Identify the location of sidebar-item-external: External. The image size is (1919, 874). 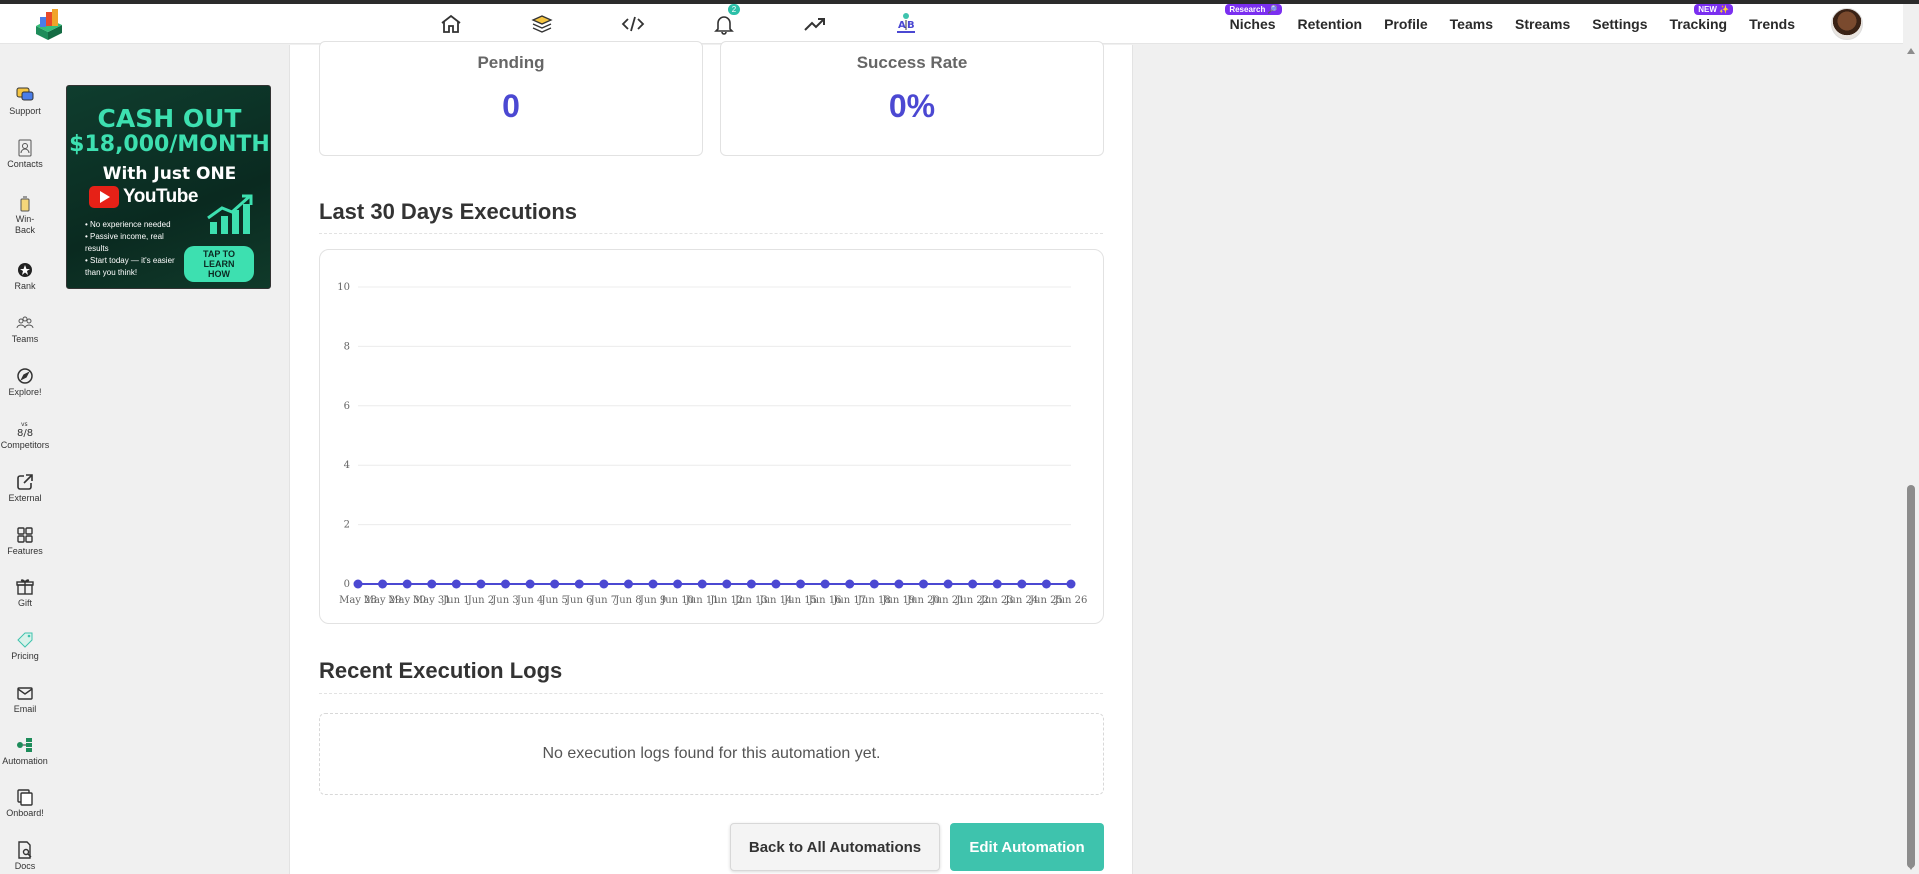
(25, 488).